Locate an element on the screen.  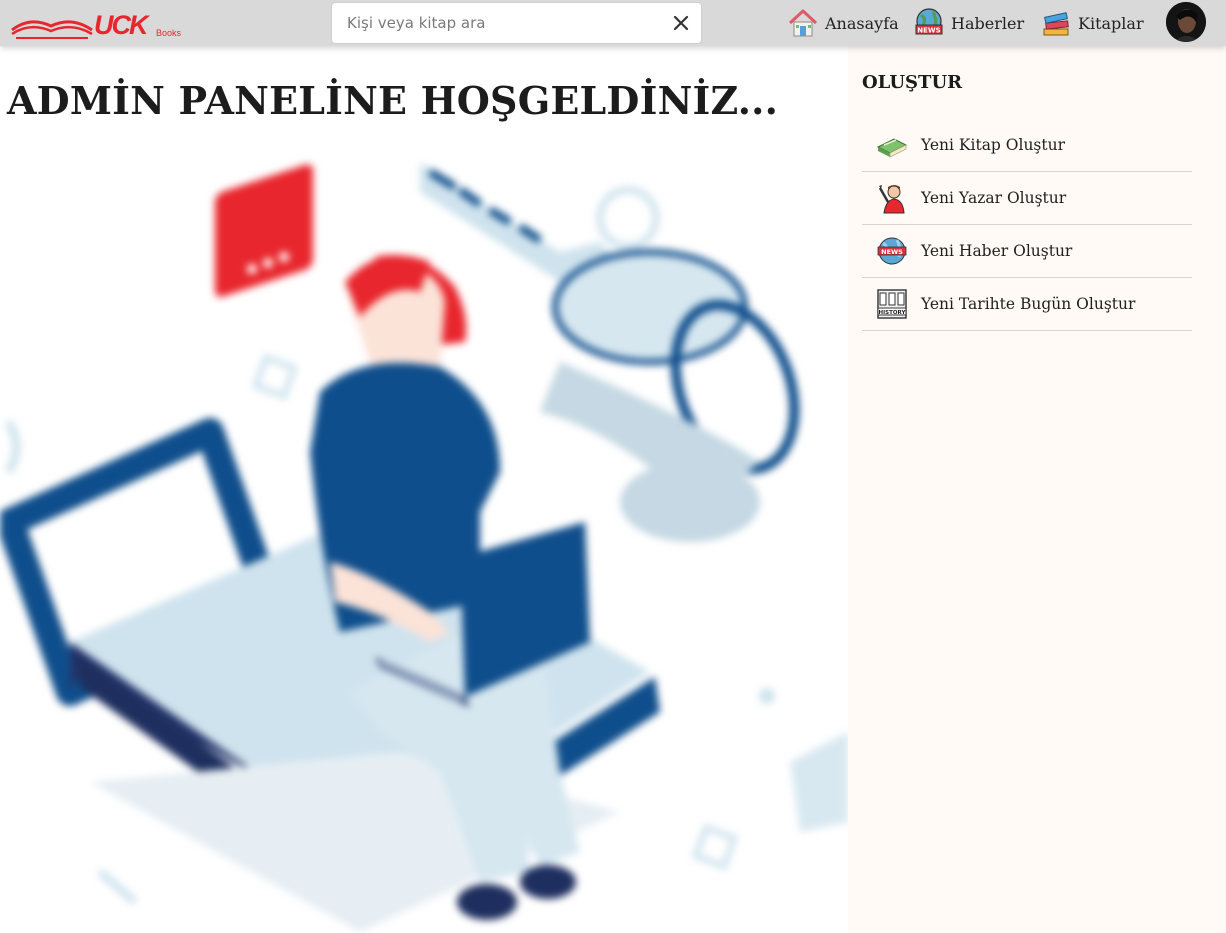
svg-text: HISTORY is located at coordinates (893, 313).